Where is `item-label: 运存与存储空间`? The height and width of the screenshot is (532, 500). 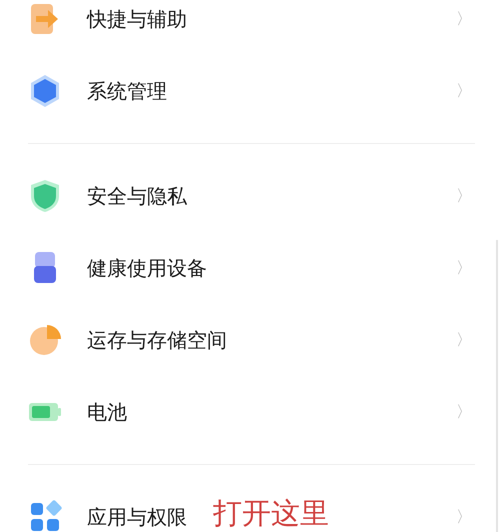 item-label: 运存与存储空间 is located at coordinates (157, 340).